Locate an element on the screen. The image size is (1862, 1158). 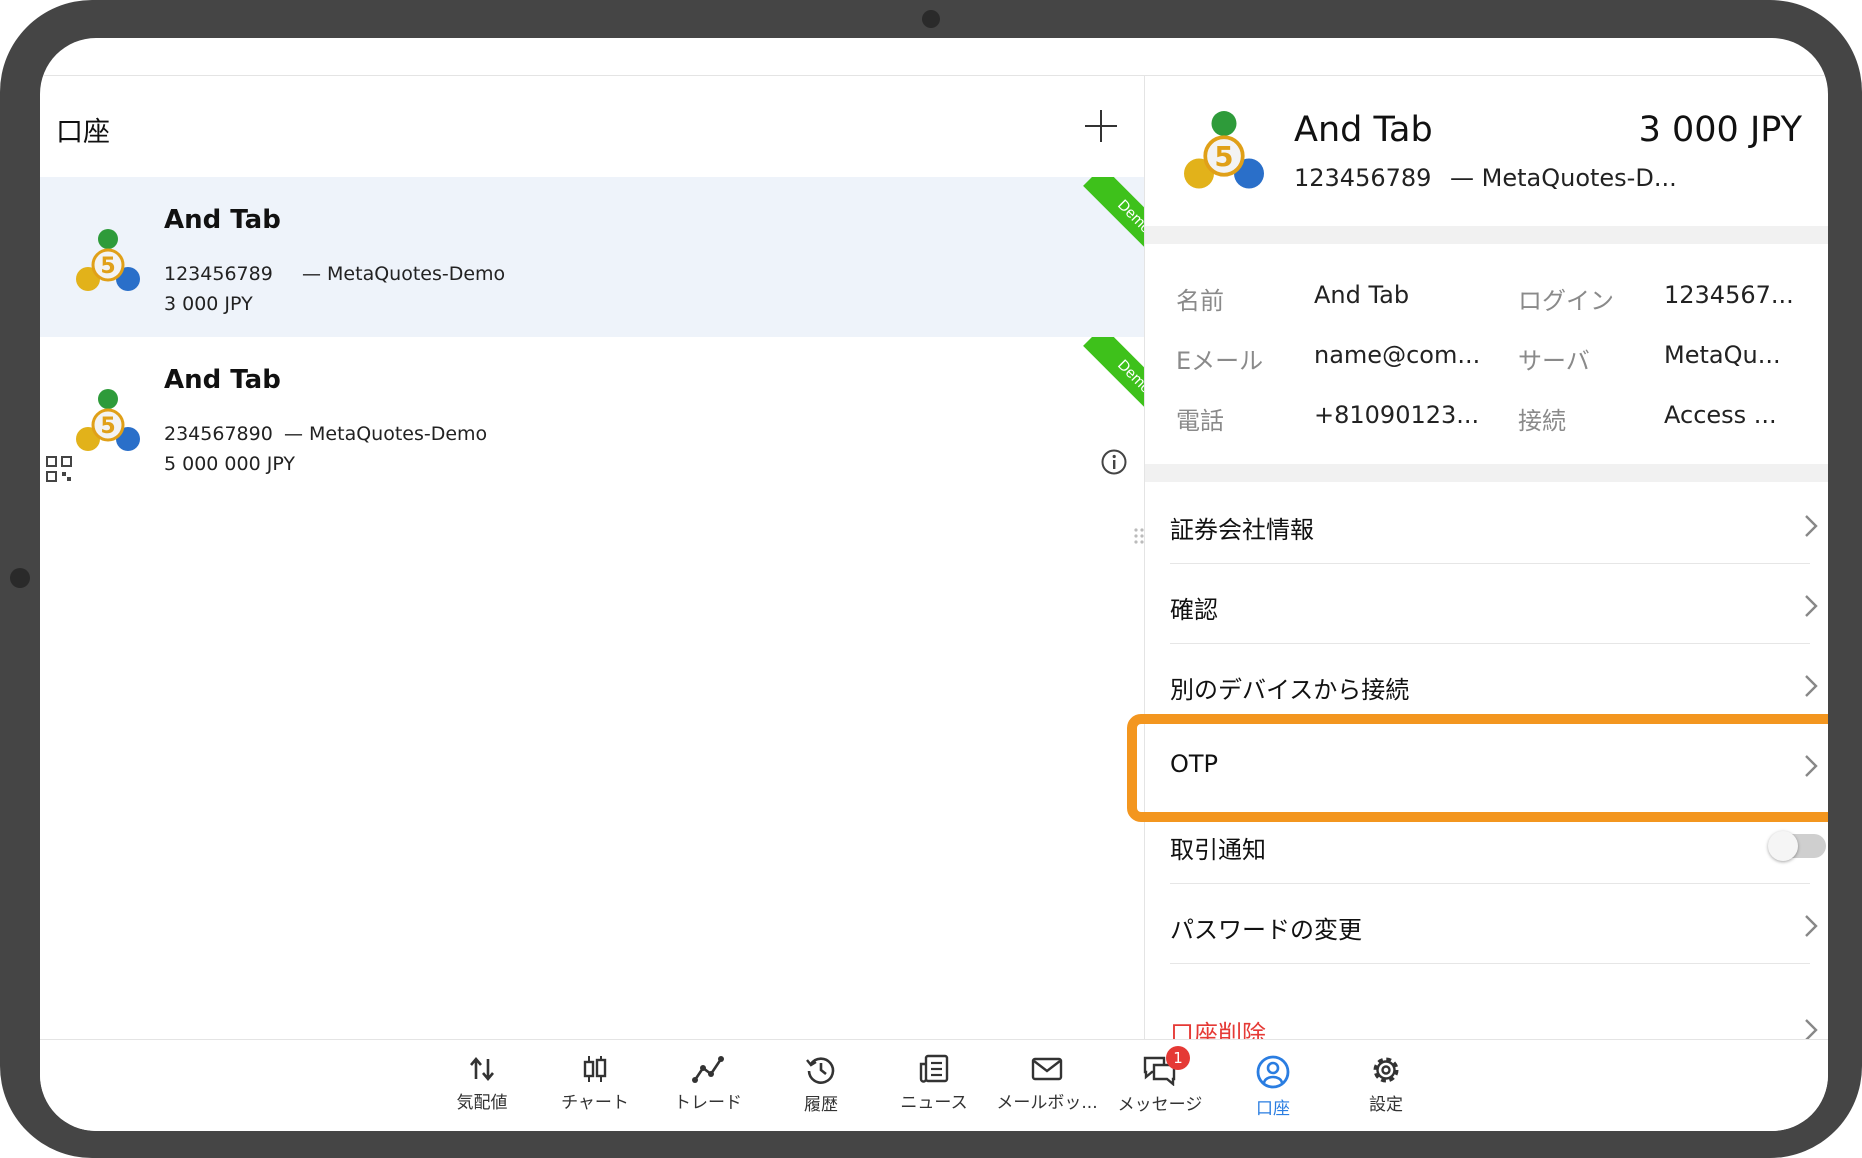
qr-code-icon is located at coordinates (59, 469).